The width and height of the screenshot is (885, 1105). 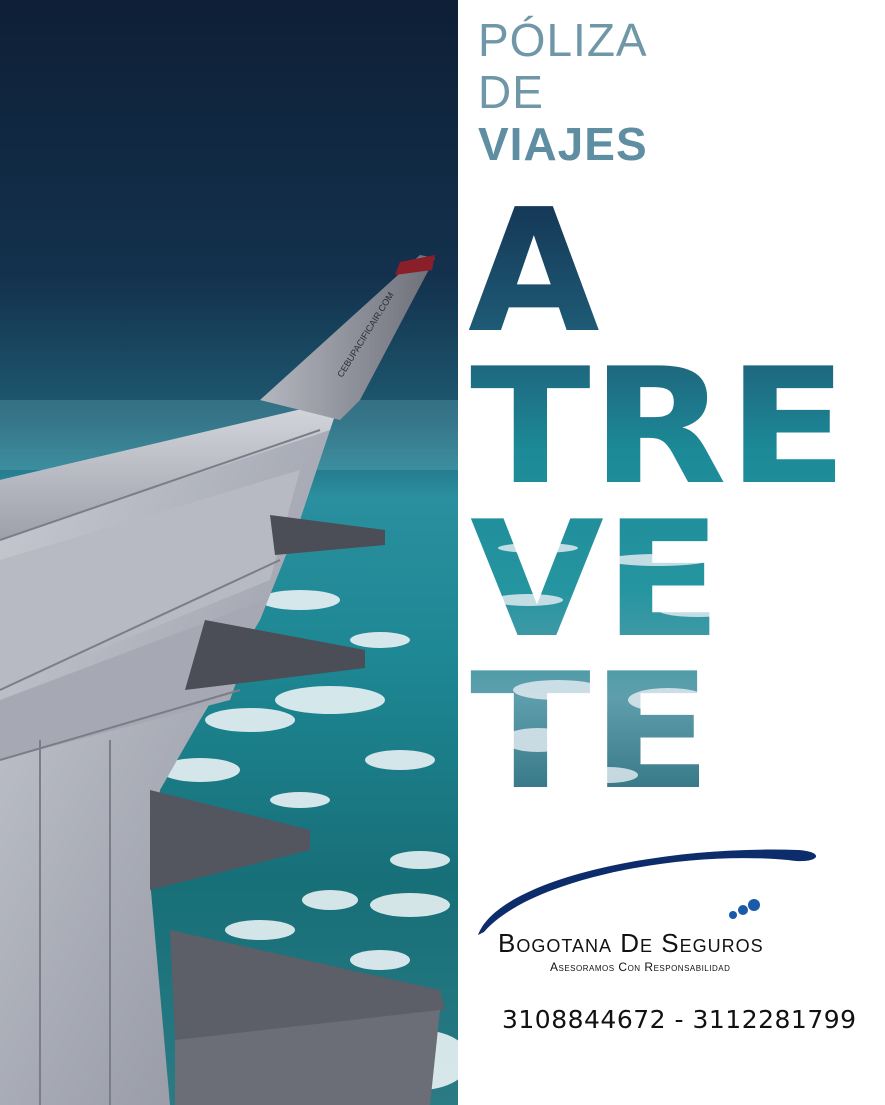 I want to click on contact-phones: 3108844672 - 3112281799, so click(x=679, y=1019).